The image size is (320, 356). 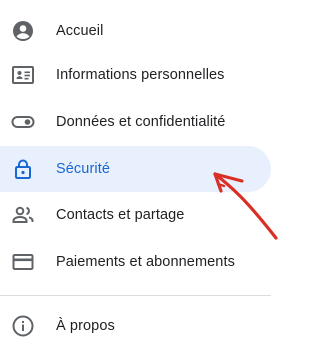 What do you see at coordinates (141, 122) in the screenshot?
I see `nav-item-label: Données et confidentialité` at bounding box center [141, 122].